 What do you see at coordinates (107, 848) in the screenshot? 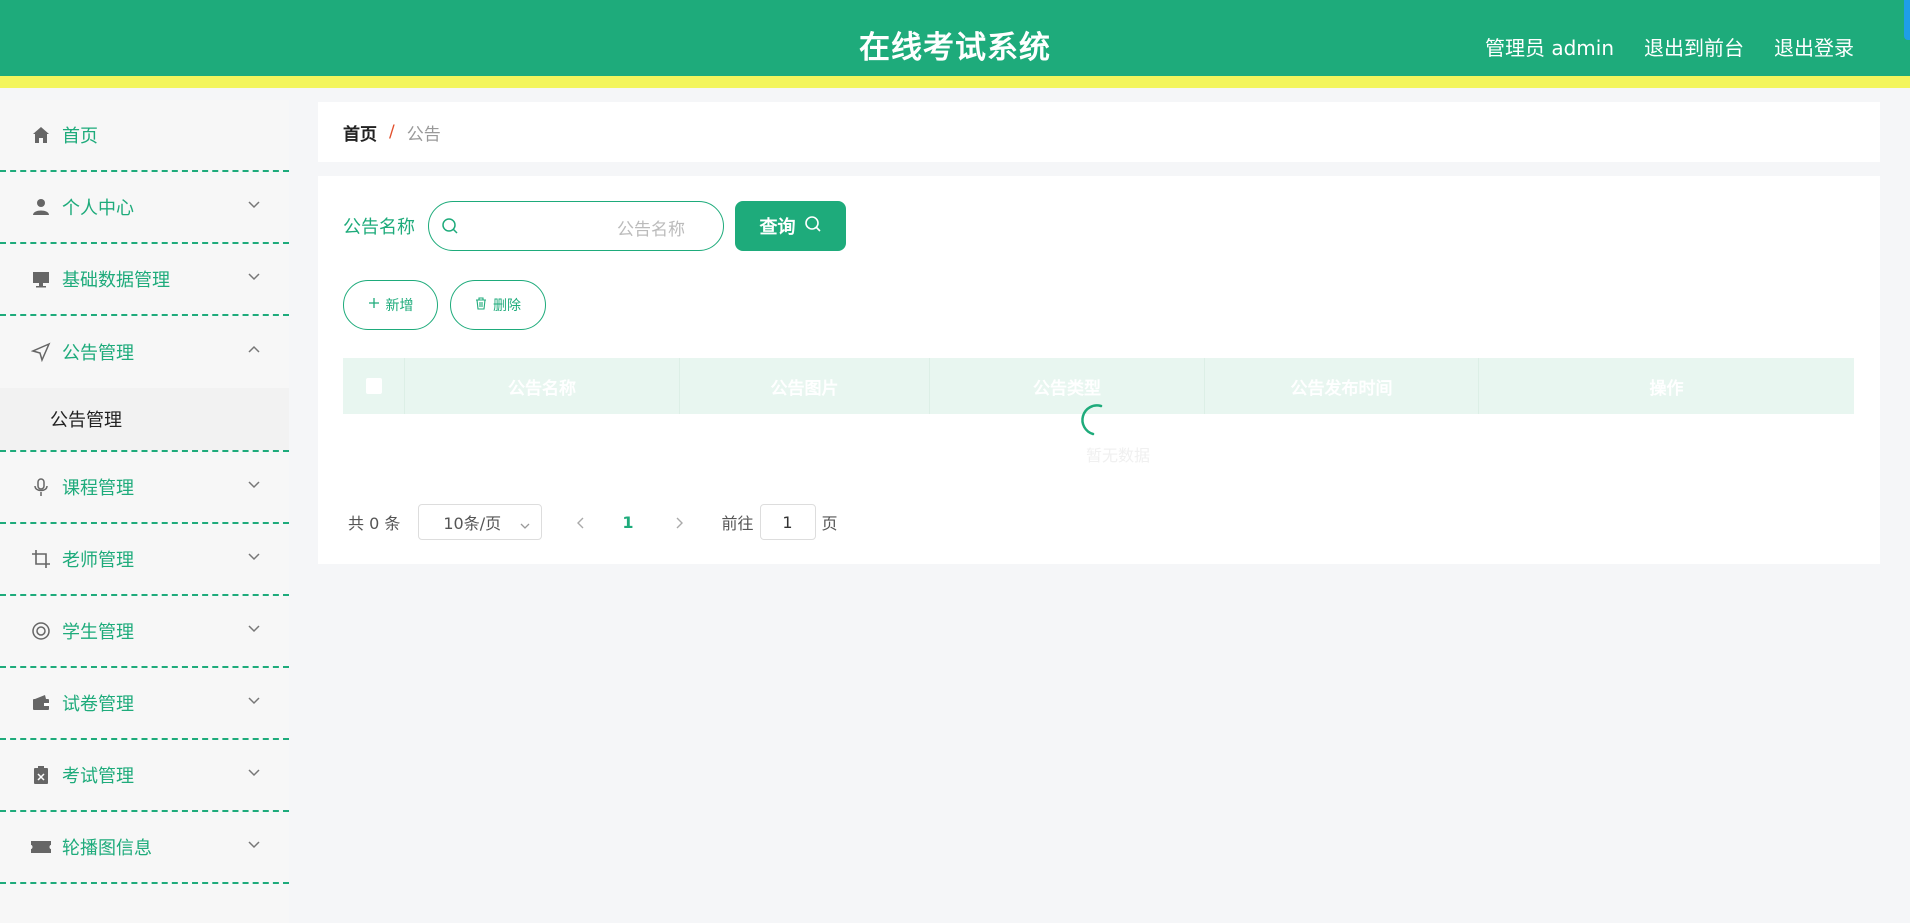
I see `sidebar-item-label: 轮播图信息` at bounding box center [107, 848].